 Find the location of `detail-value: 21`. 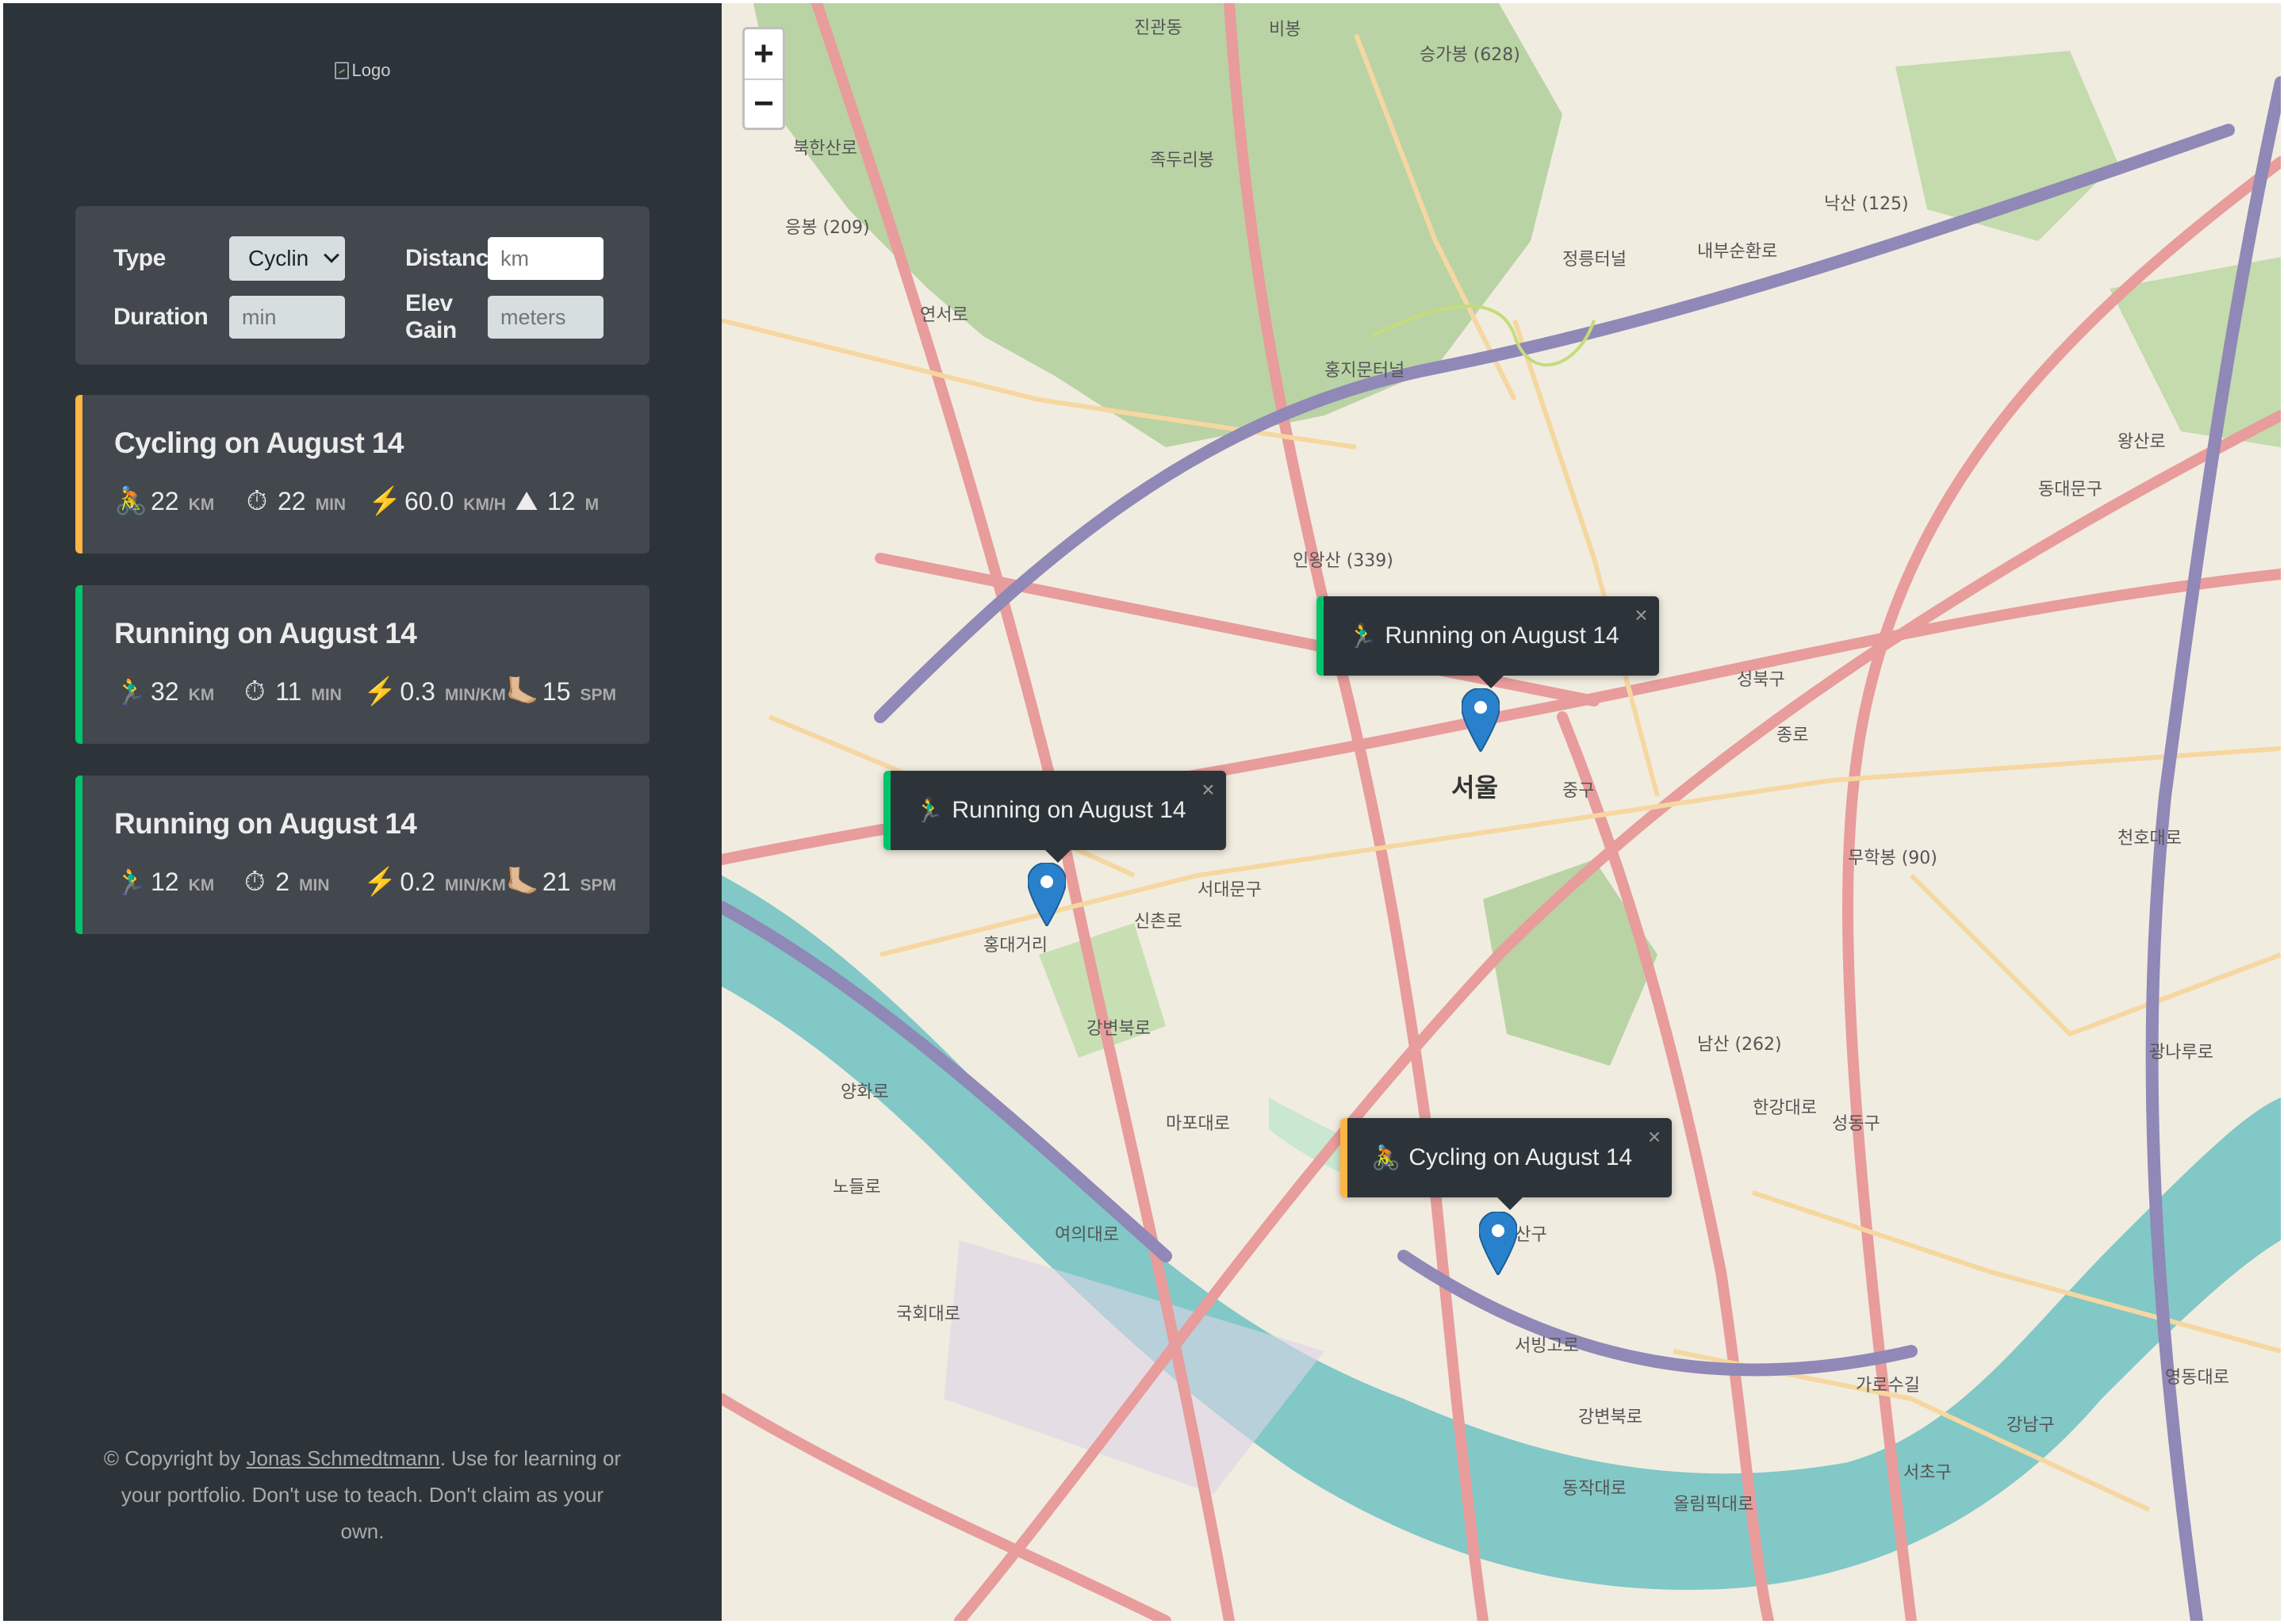

detail-value: 21 is located at coordinates (556, 882).